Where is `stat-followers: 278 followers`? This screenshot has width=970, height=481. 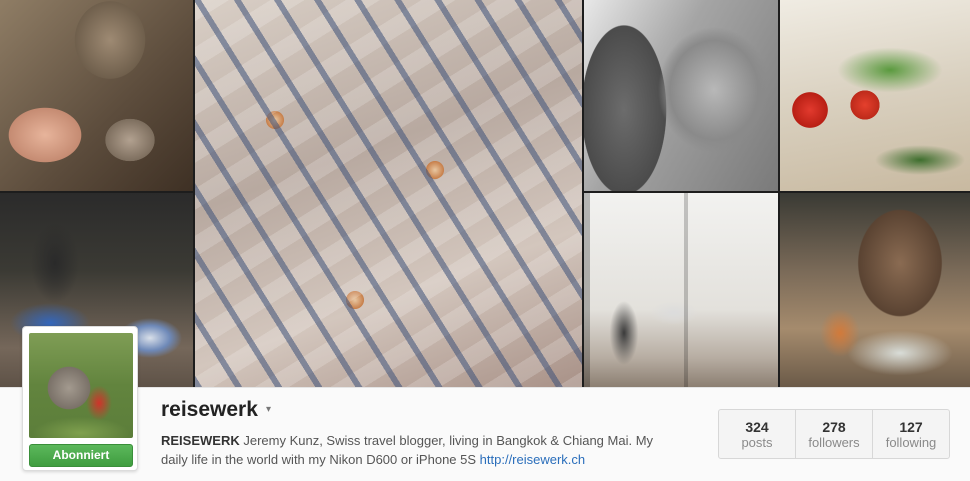
stat-followers: 278 followers is located at coordinates (834, 434).